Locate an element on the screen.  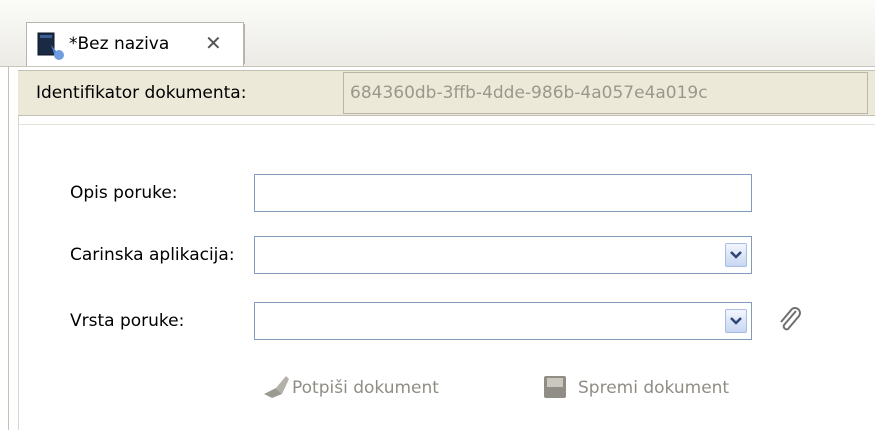
paperclip-icon is located at coordinates (790, 321).